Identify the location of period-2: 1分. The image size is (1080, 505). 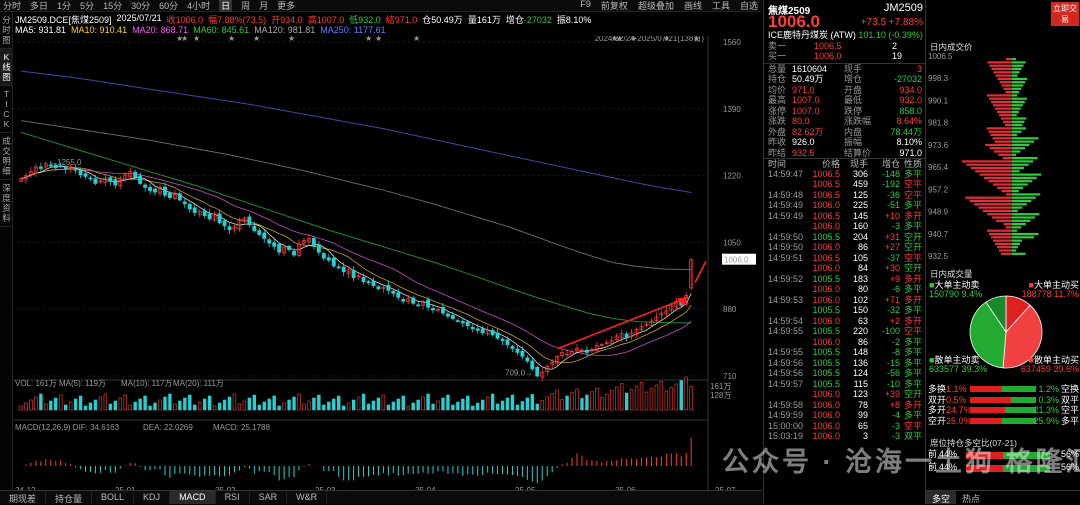
(64, 6).